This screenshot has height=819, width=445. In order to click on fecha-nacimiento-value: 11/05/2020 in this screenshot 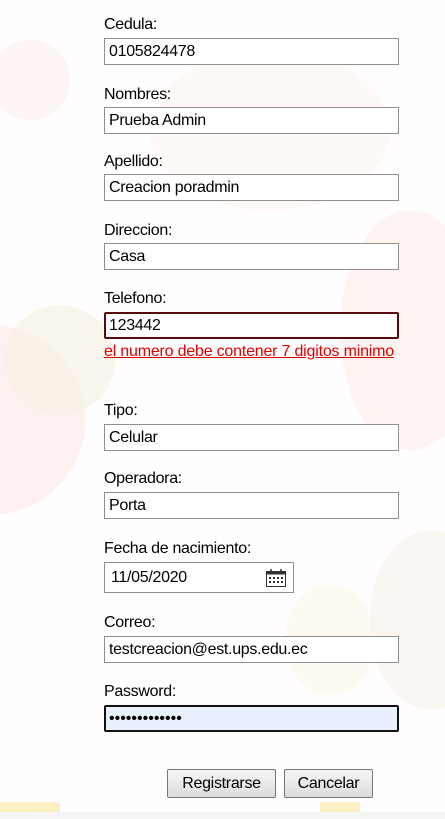, I will do `click(149, 577)`.